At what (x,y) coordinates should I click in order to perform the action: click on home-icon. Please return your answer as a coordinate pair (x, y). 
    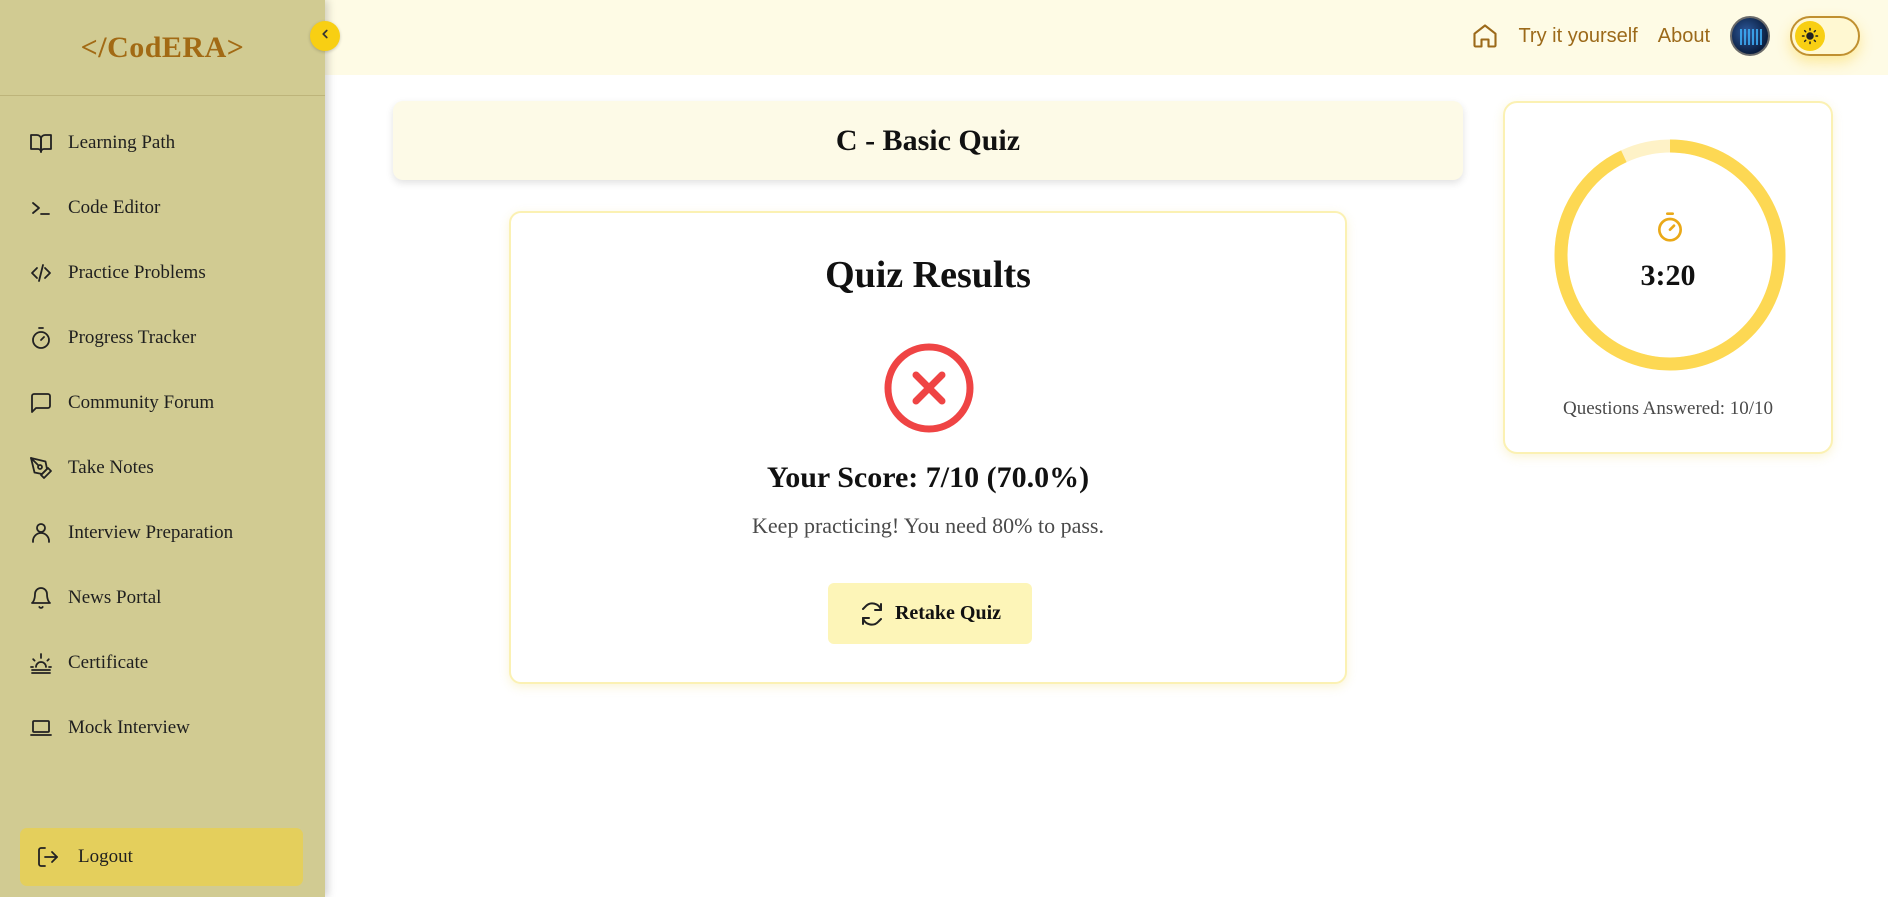
    Looking at the image, I should click on (1485, 36).